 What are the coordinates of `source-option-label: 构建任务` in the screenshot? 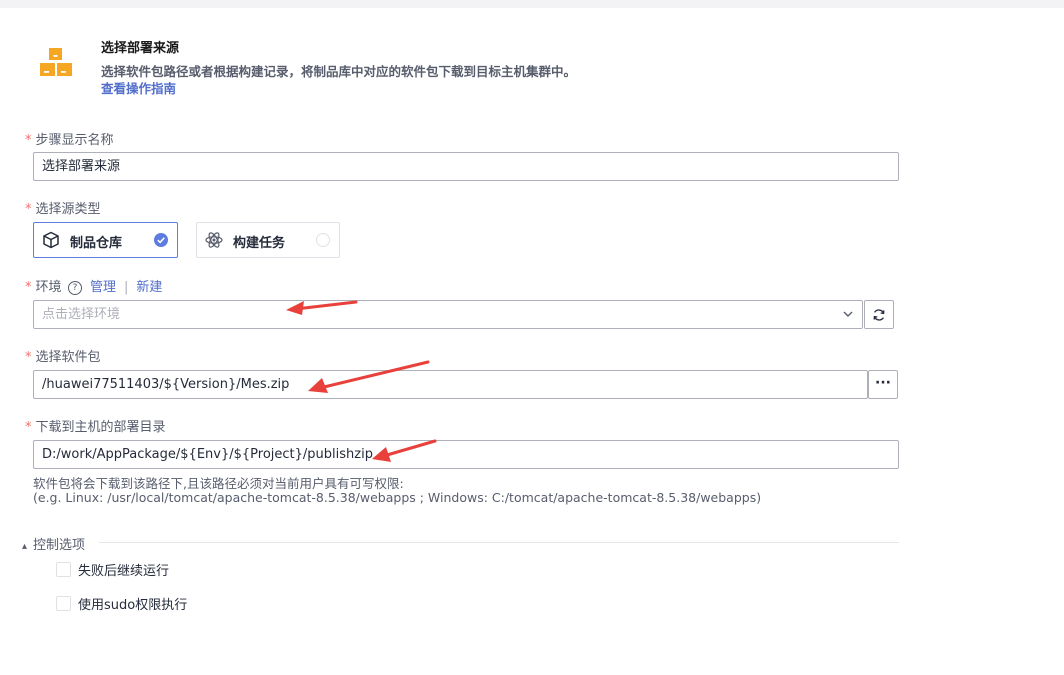 It's located at (259, 243).